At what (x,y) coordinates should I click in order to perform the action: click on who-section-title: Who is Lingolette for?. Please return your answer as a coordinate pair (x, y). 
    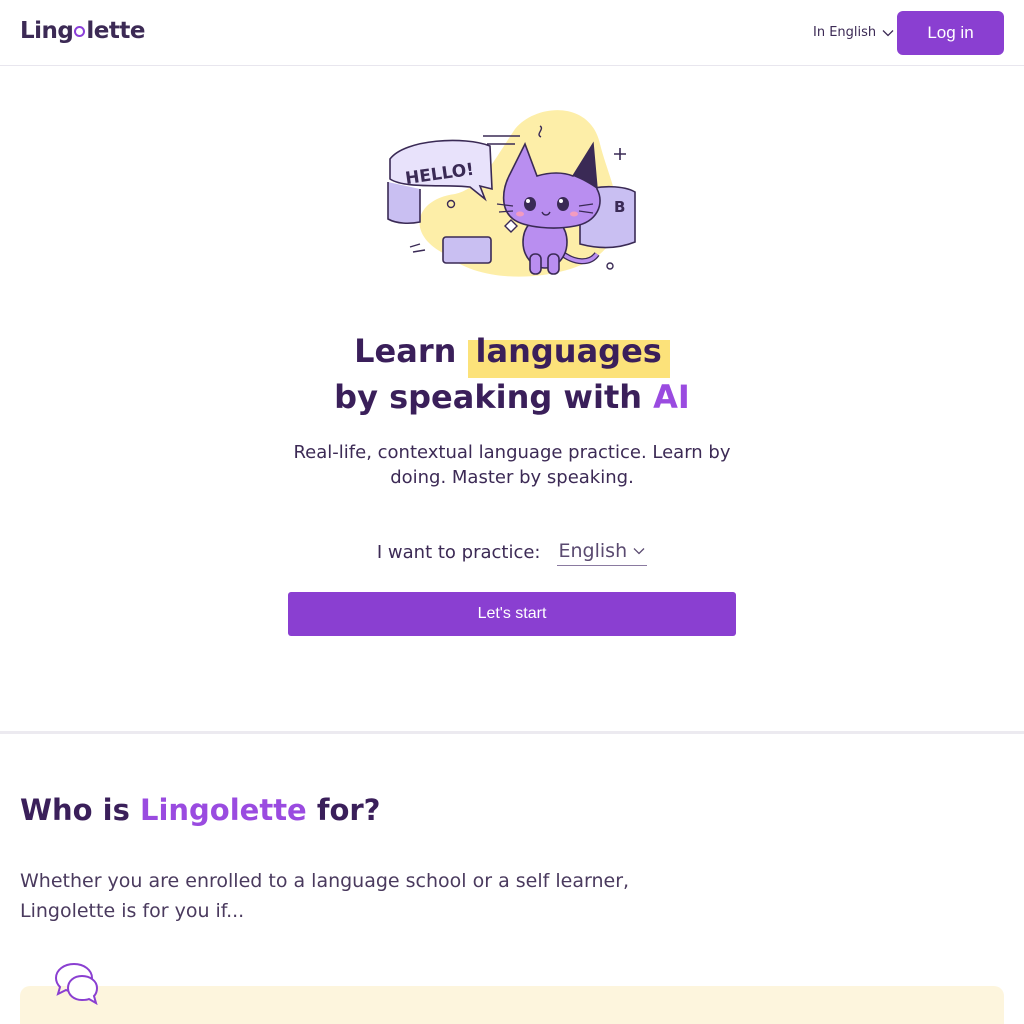
    Looking at the image, I should click on (200, 810).